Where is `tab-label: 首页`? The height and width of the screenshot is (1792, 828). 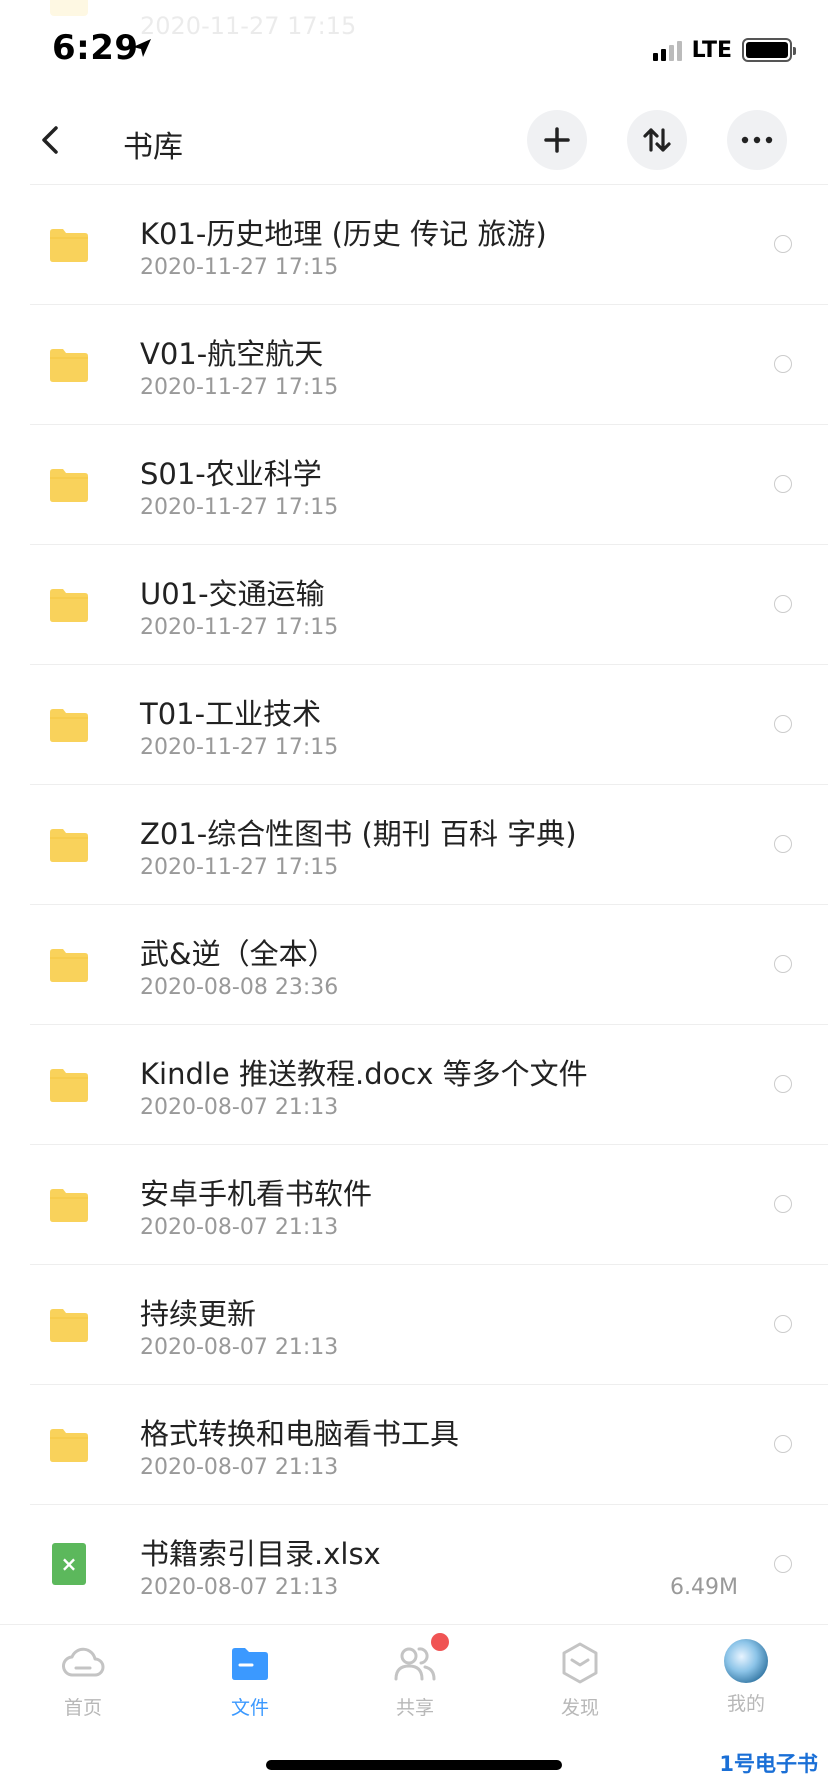 tab-label: 首页 is located at coordinates (82, 1708).